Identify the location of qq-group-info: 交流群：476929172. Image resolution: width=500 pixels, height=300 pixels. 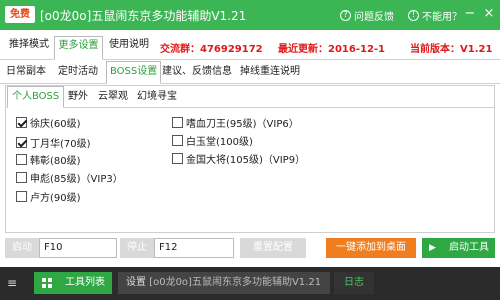
(211, 49).